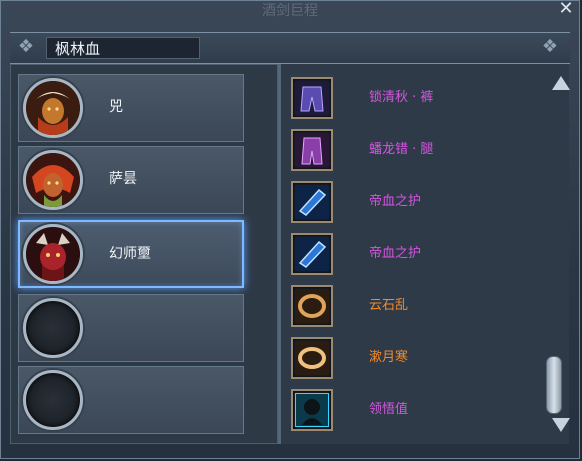 This screenshot has width=582, height=461. What do you see at coordinates (290, 11) in the screenshot?
I see `window-title: 酒剑巨程` at bounding box center [290, 11].